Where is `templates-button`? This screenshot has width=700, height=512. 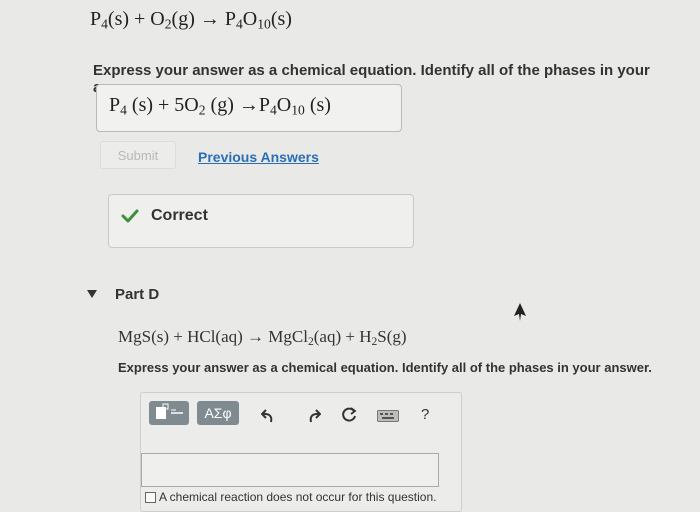 templates-button is located at coordinates (169, 413).